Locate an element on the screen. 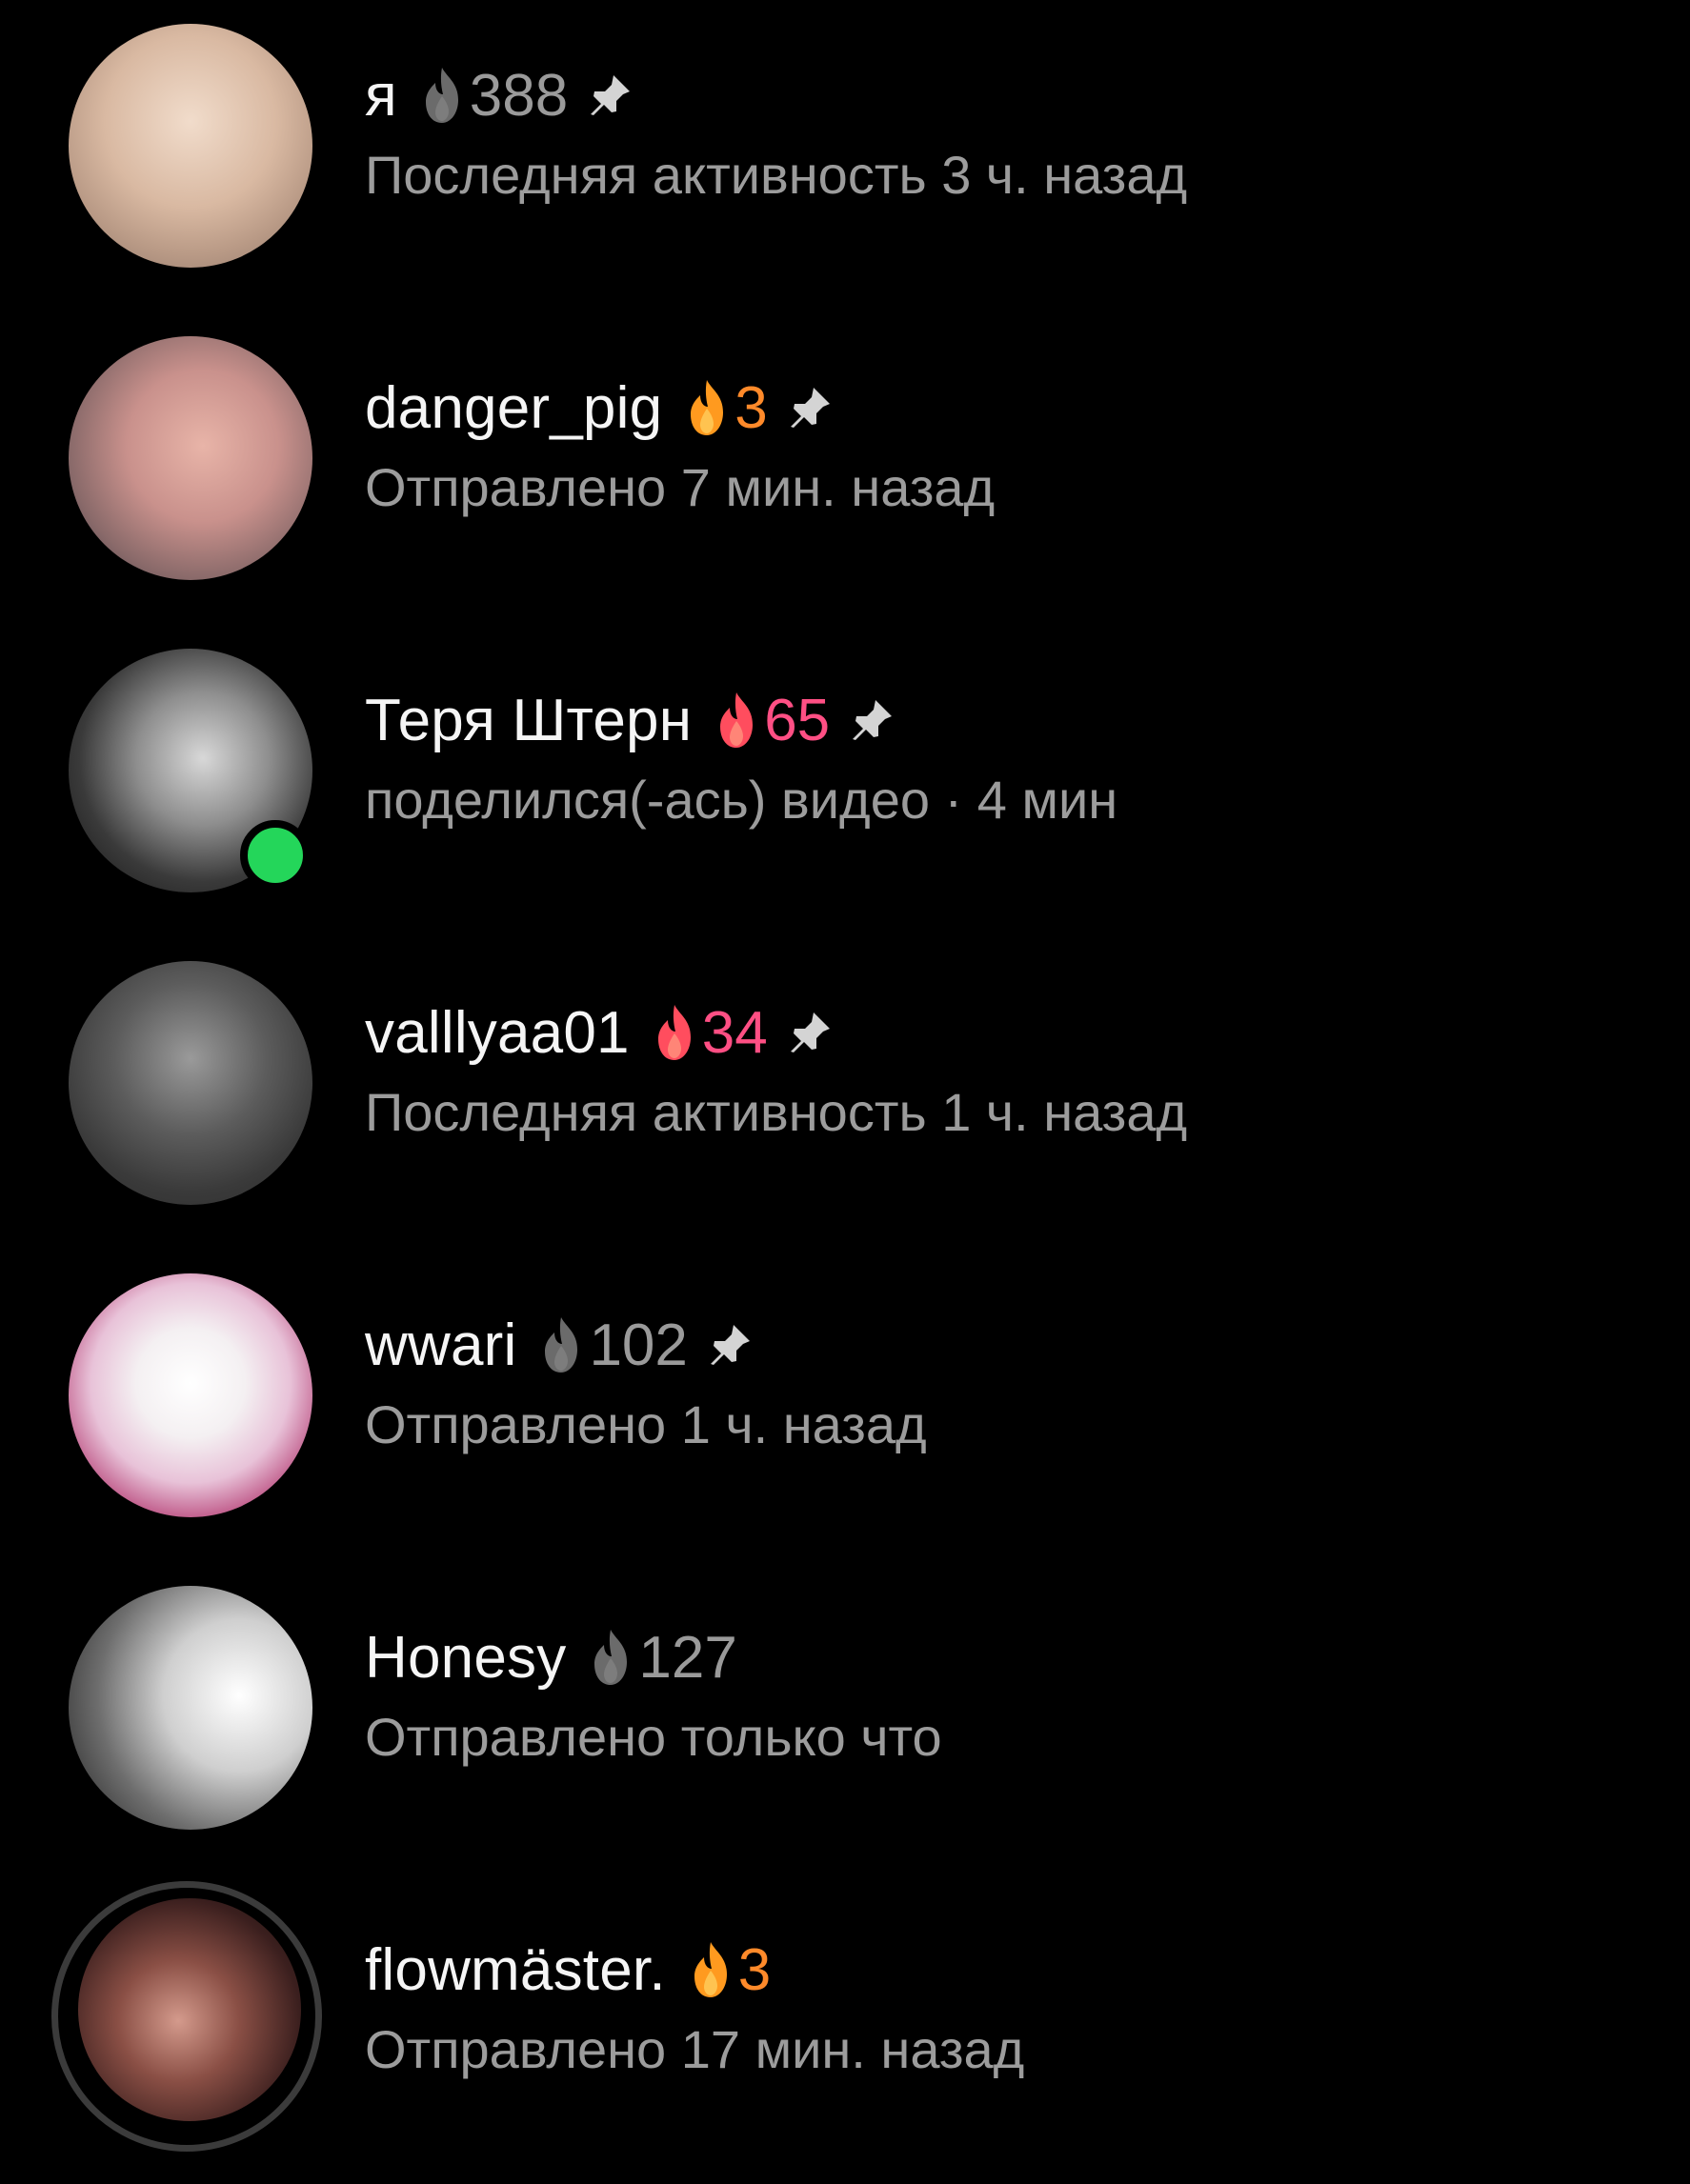 The image size is (1690, 2184). streak: 388 is located at coordinates (493, 96).